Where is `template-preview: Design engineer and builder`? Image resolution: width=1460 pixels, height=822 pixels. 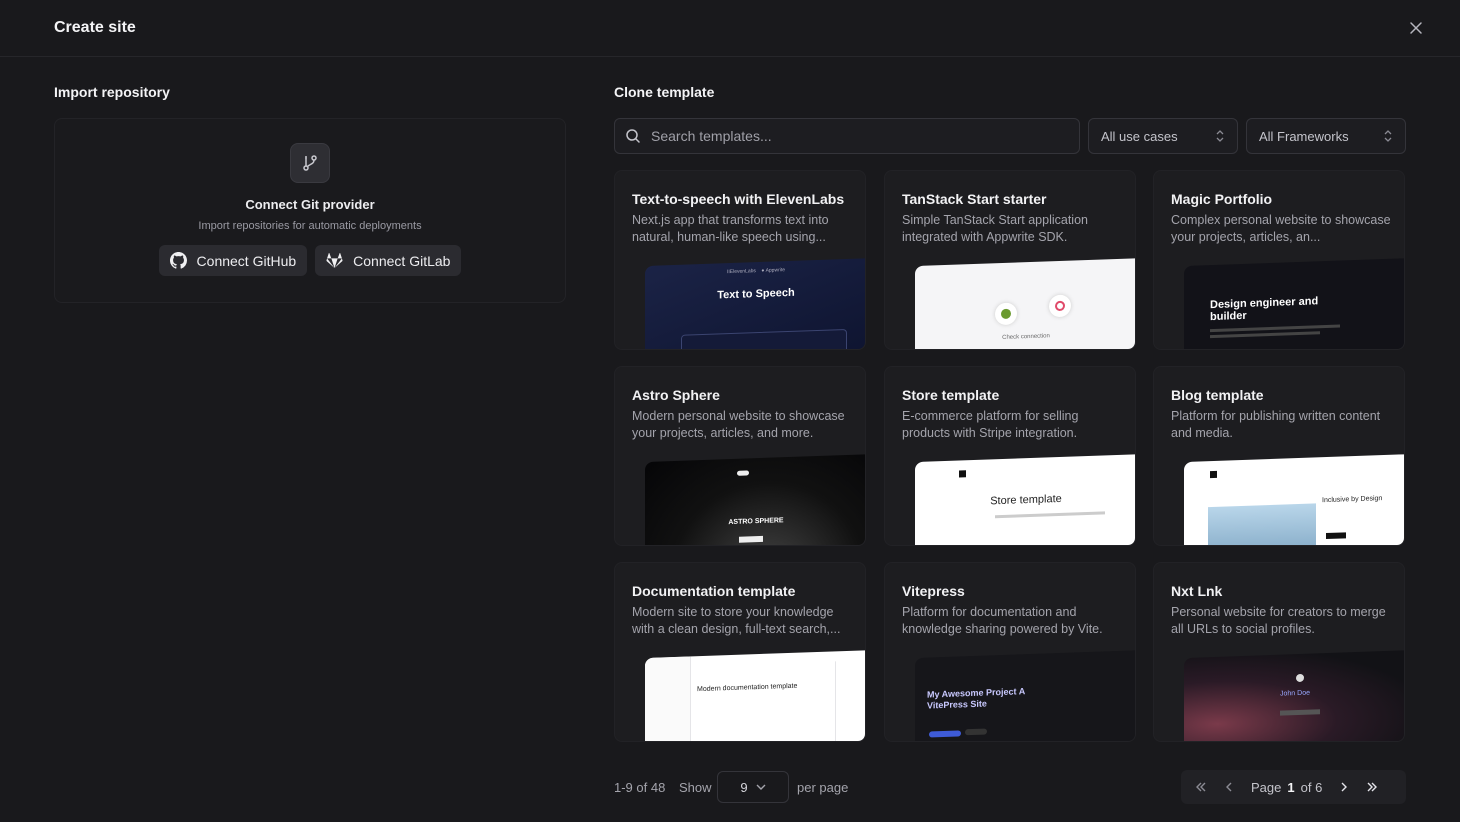
template-preview: Design engineer and builder is located at coordinates (1294, 303).